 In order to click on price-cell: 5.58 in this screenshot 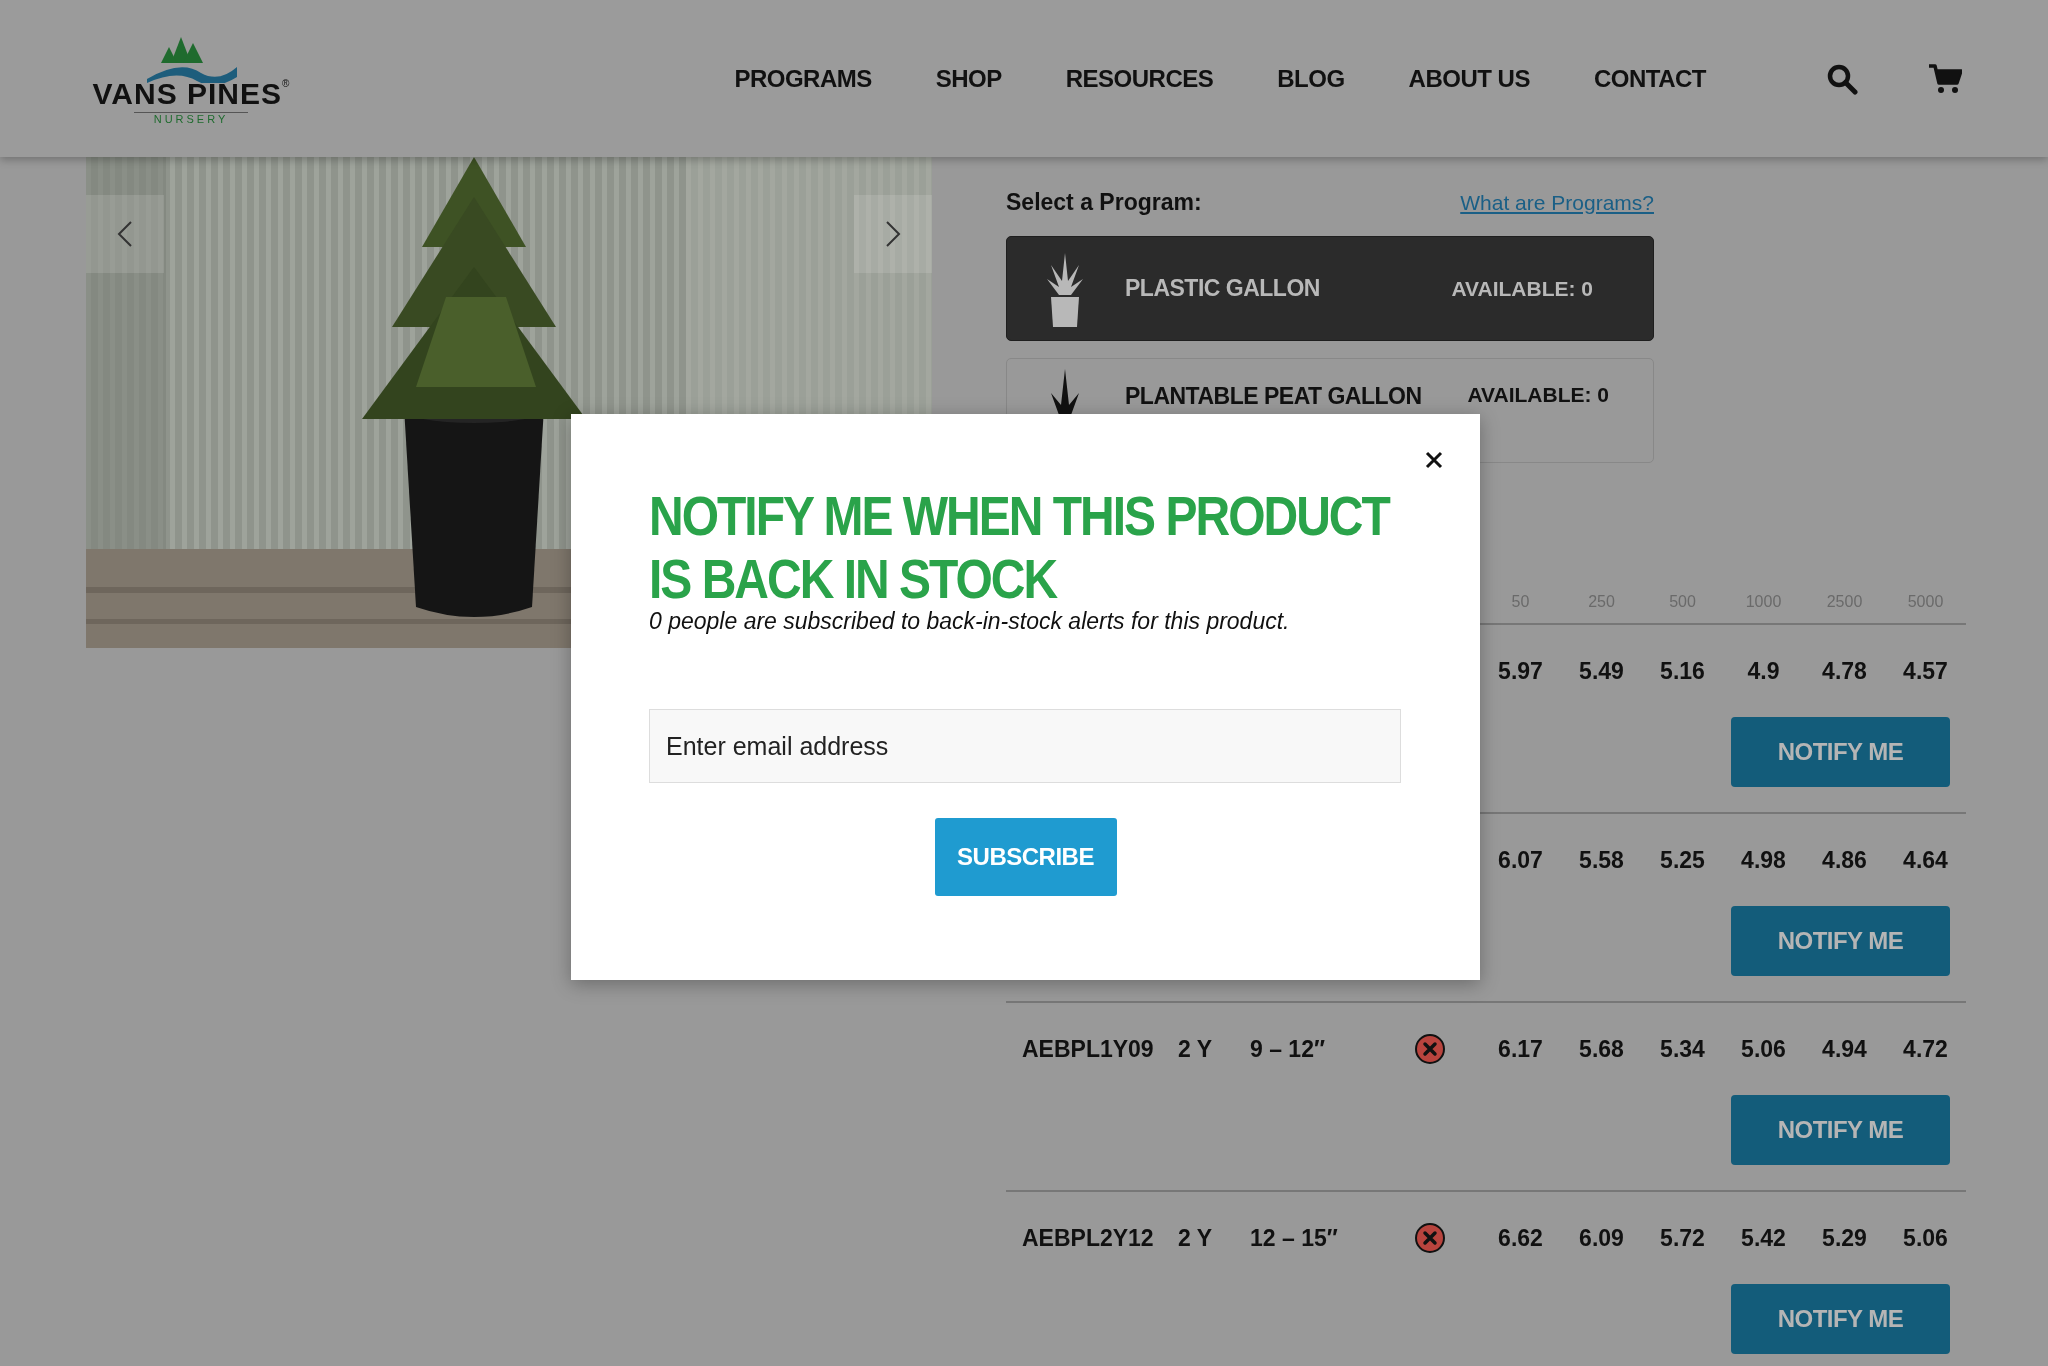, I will do `click(1601, 859)`.